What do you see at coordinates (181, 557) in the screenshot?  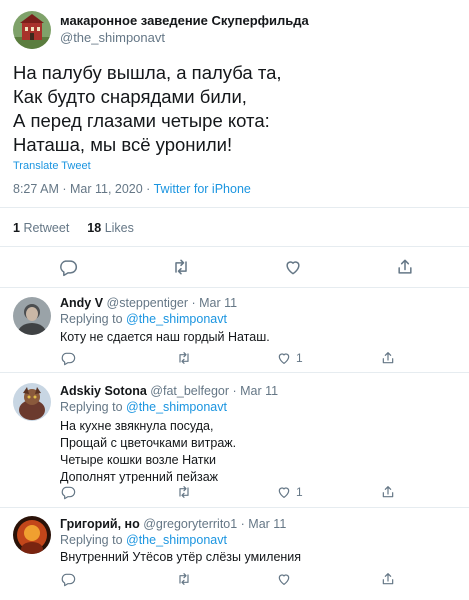 I see `reply-text: Внутренний Утёсов утёр слёзы умиления` at bounding box center [181, 557].